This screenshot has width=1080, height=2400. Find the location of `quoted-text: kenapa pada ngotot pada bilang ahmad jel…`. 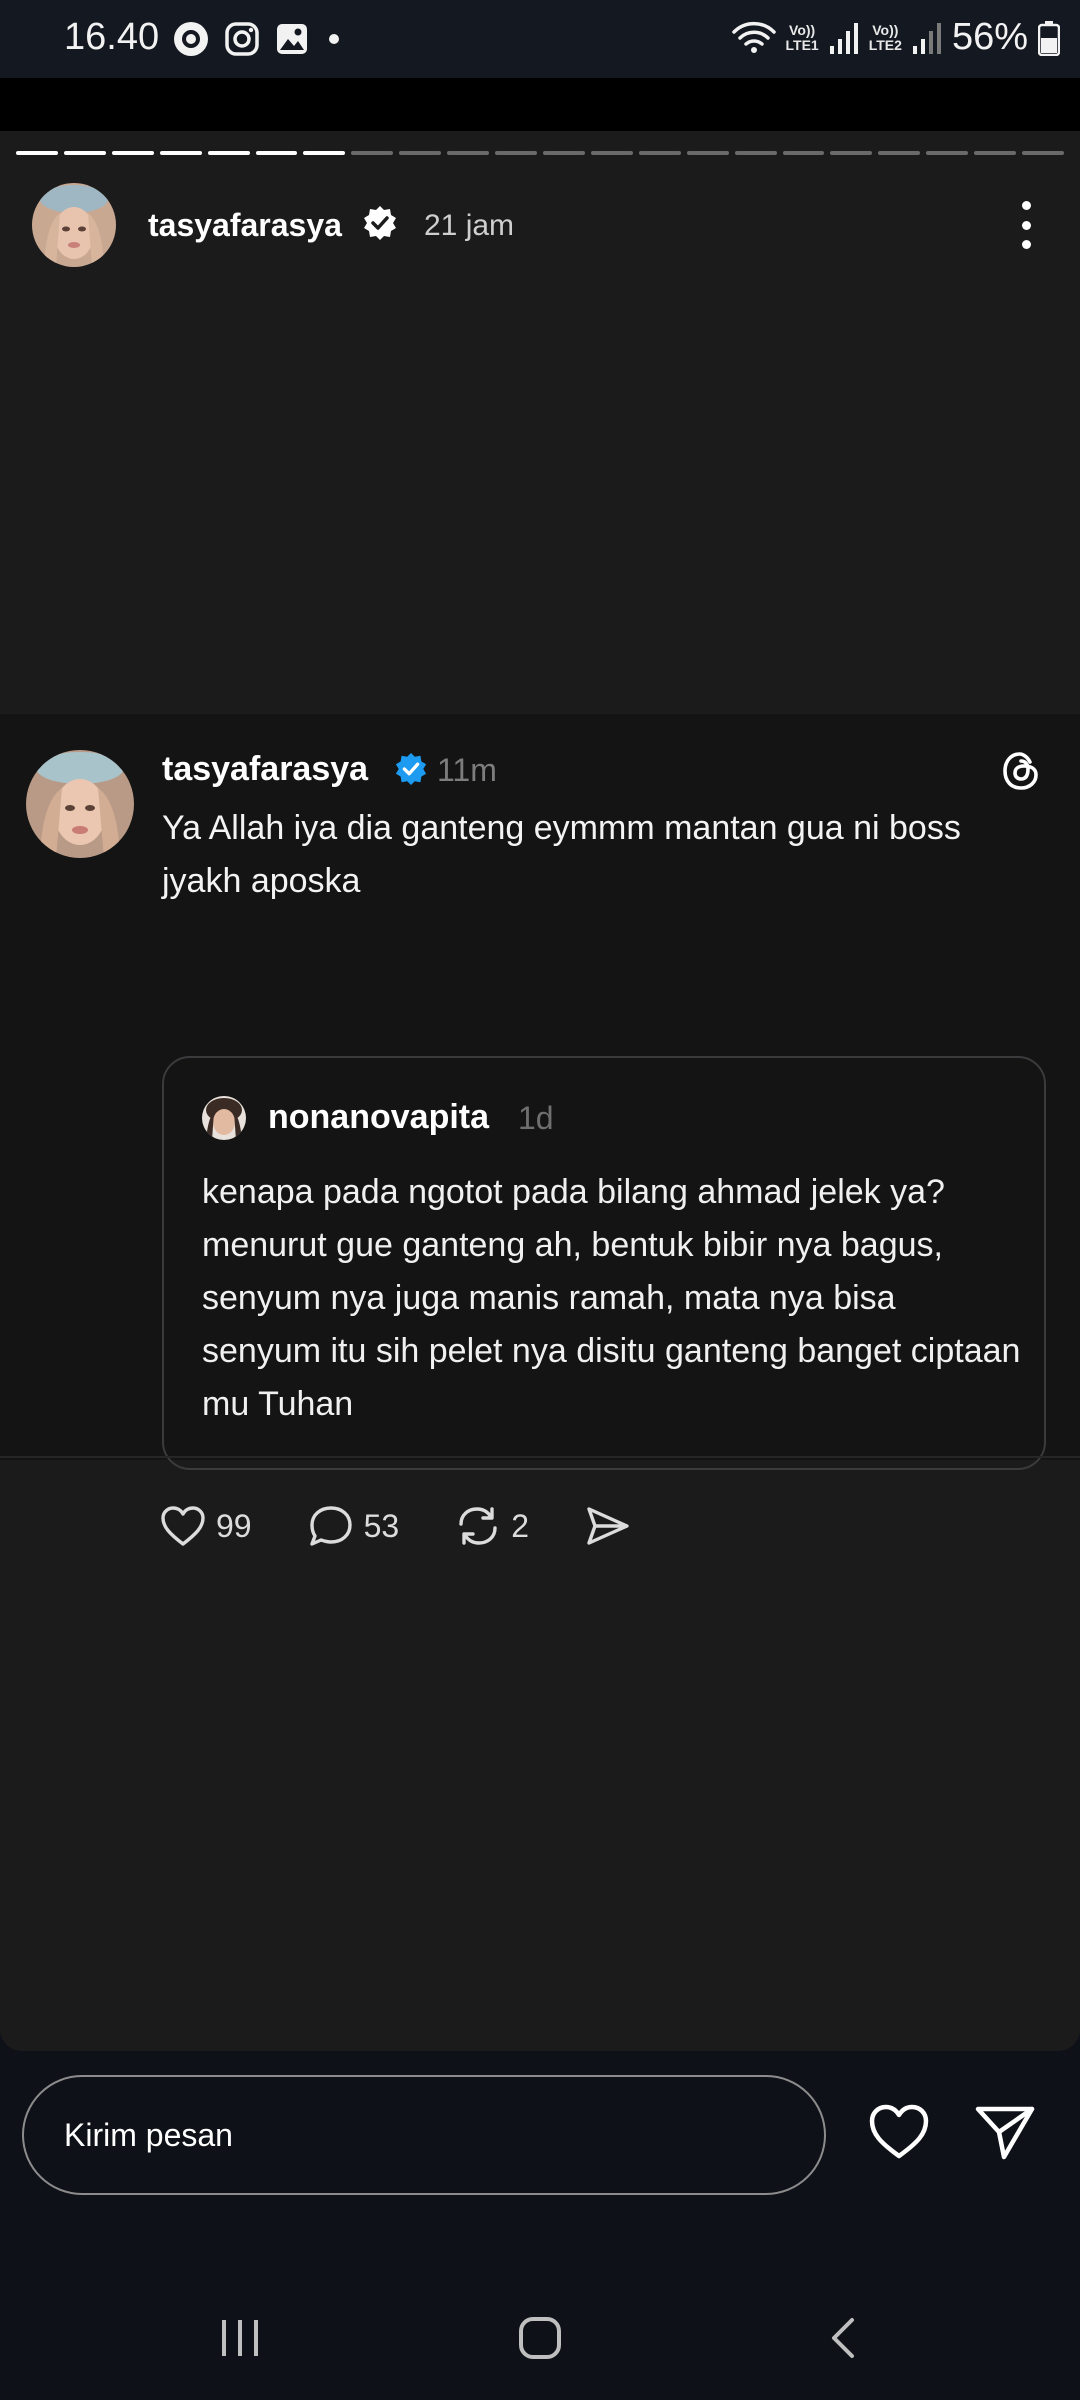

quoted-text: kenapa pada ngotot pada bilang ahmad jel… is located at coordinates (611, 1298).